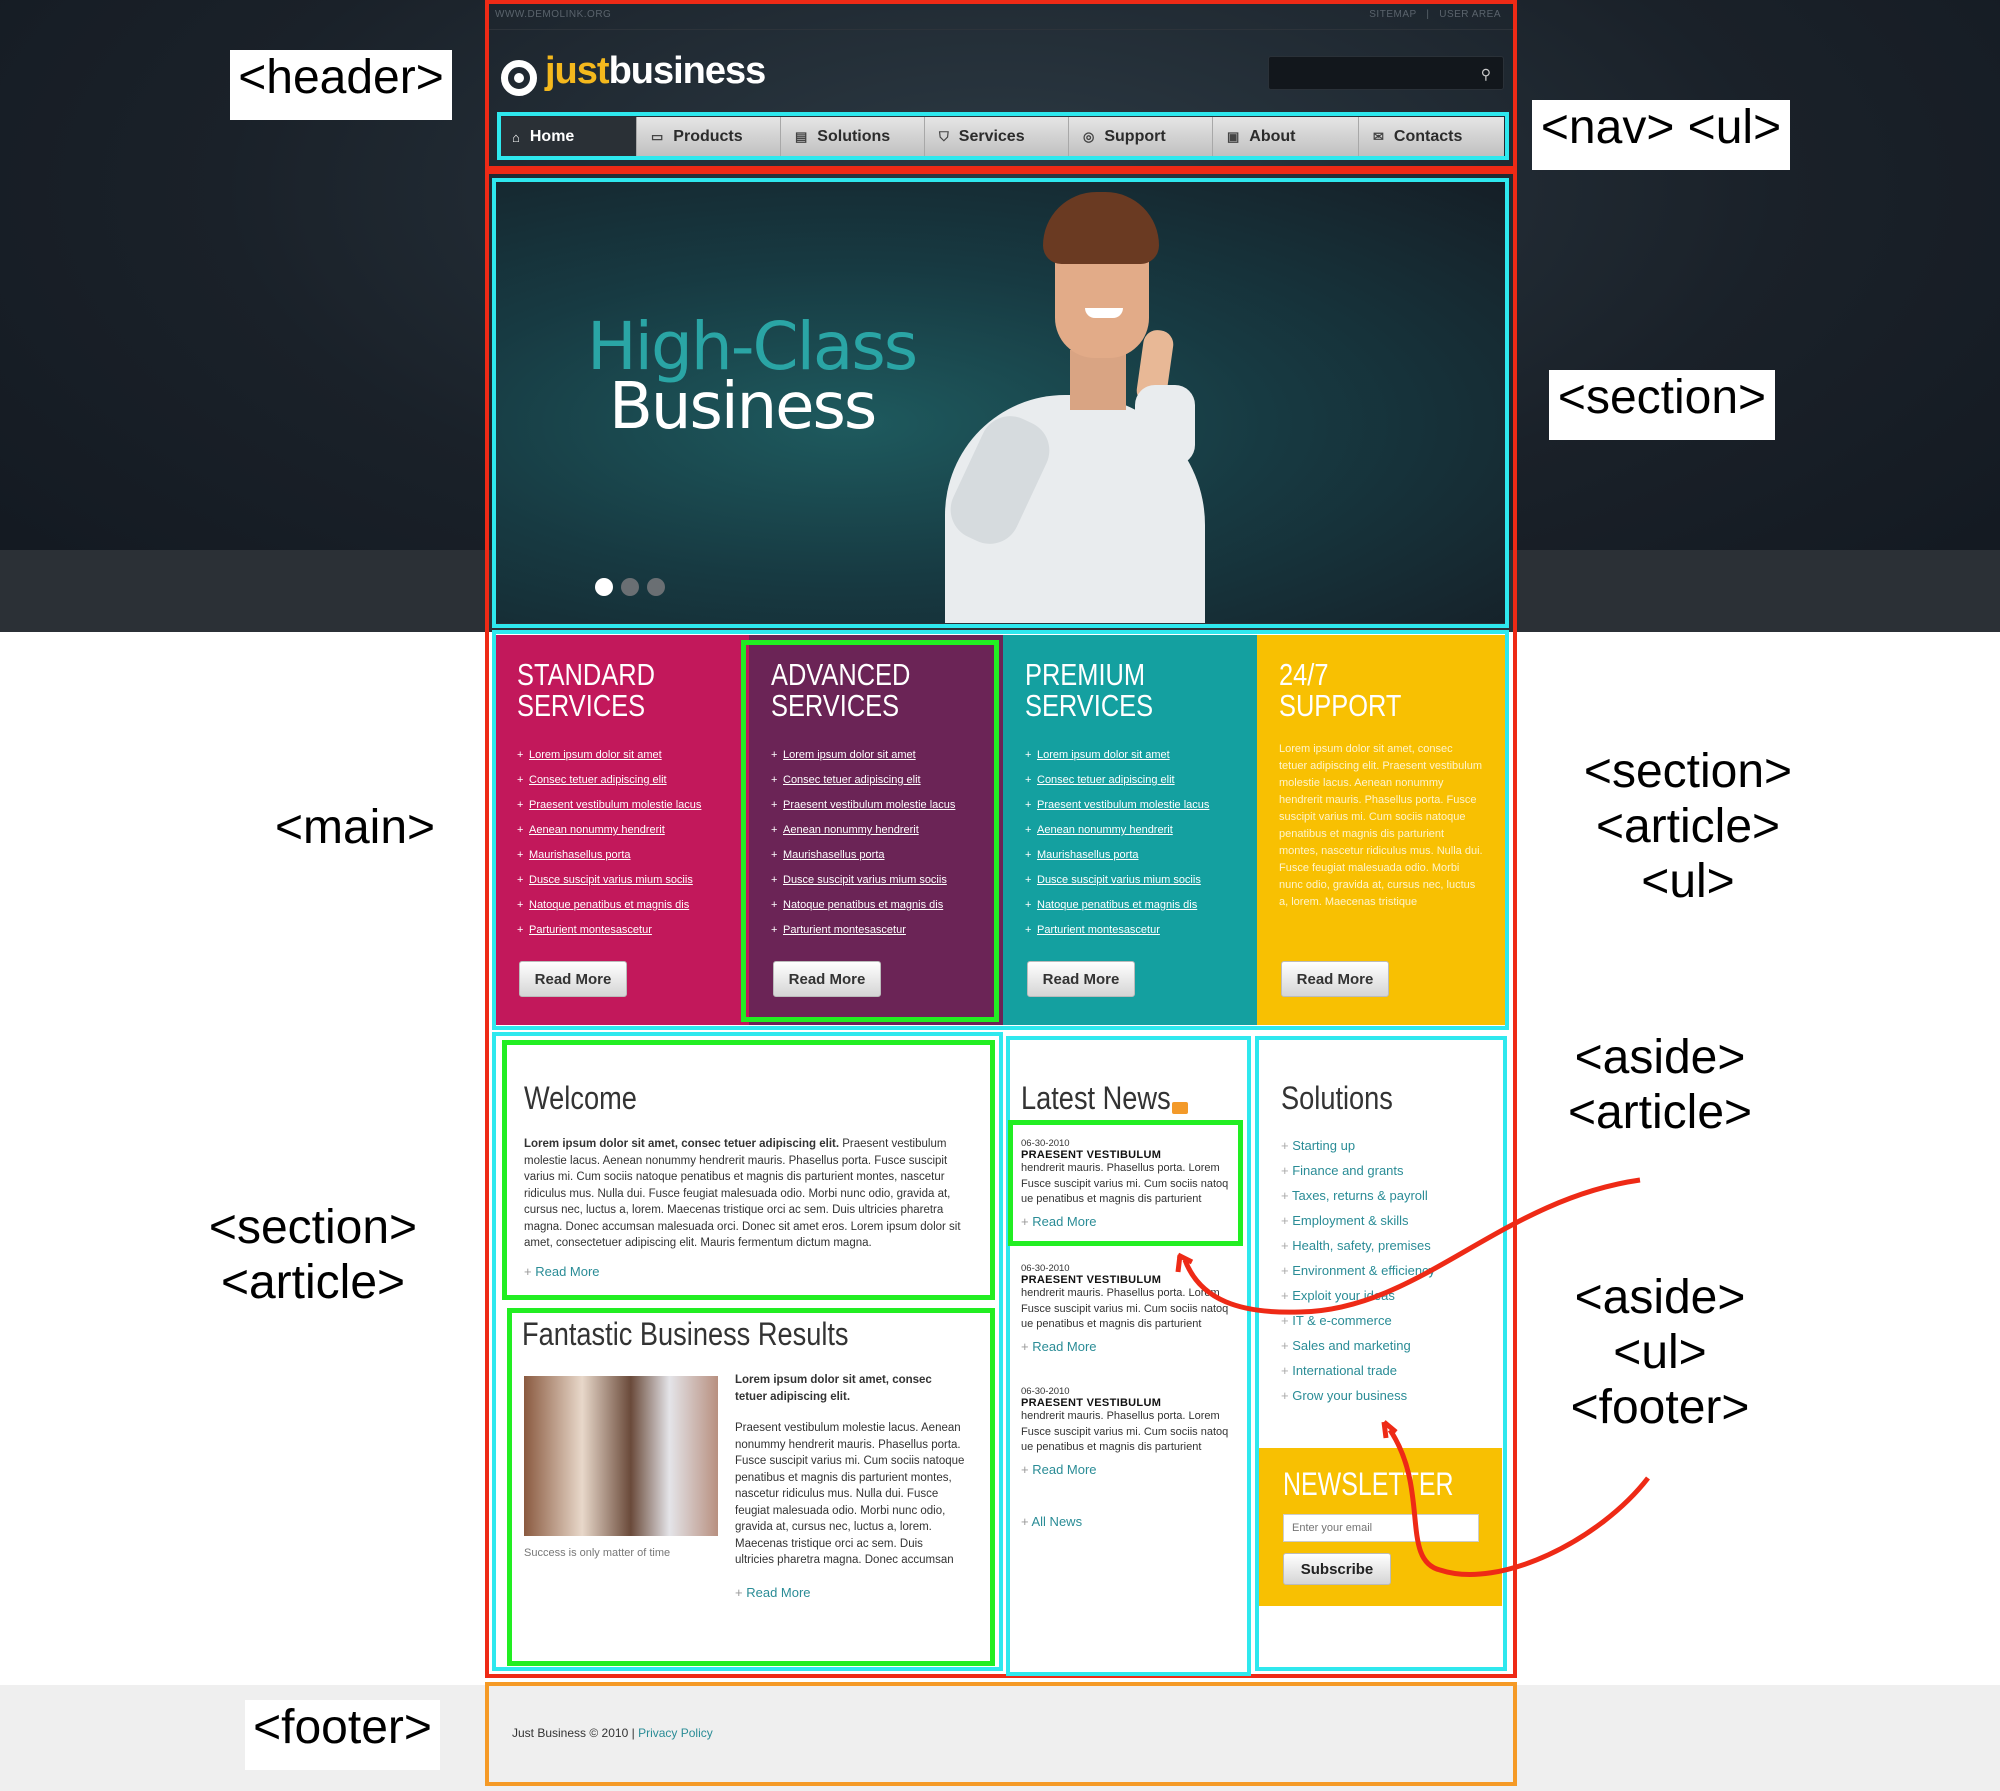  I want to click on nav-support: ◎ Support, so click(1141, 137).